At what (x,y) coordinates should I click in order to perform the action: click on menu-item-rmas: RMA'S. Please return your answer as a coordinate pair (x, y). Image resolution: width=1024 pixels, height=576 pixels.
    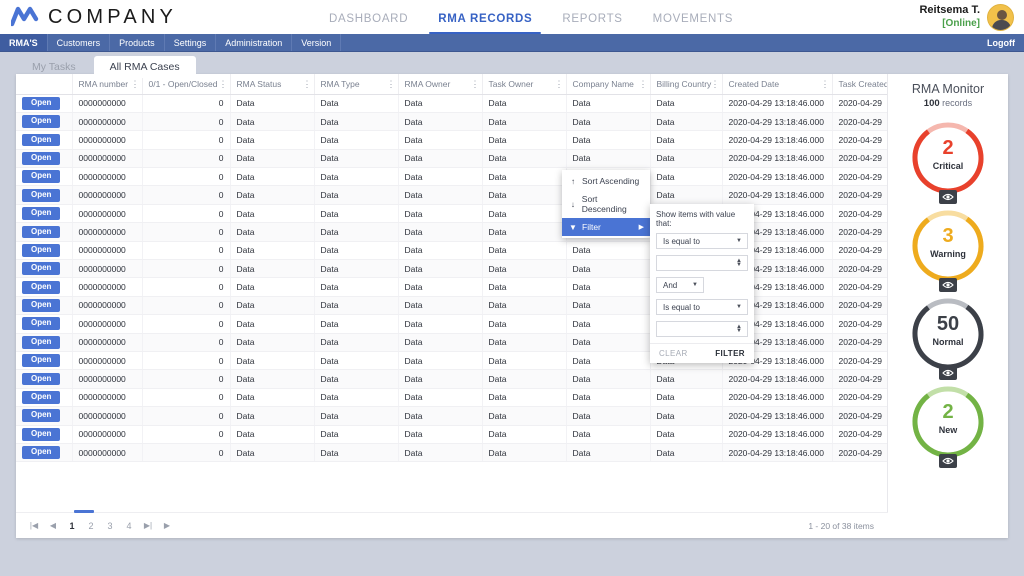
    Looking at the image, I should click on (24, 42).